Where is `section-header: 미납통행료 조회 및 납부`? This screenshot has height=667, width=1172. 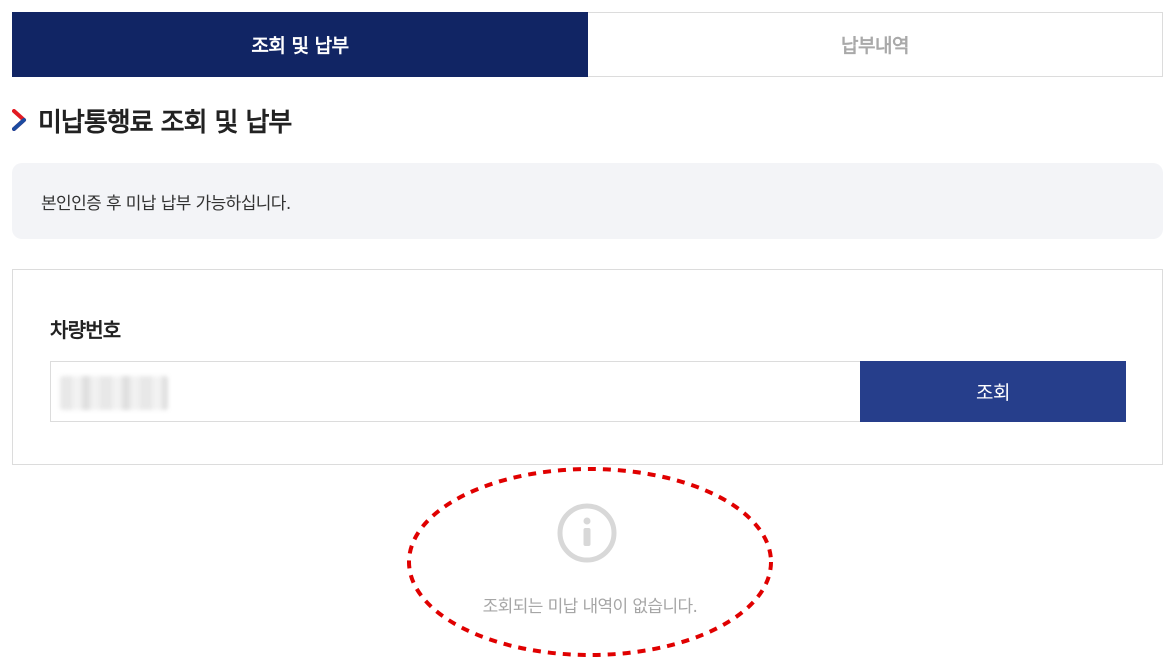
section-header: 미납통행료 조회 및 납부 is located at coordinates (152, 120).